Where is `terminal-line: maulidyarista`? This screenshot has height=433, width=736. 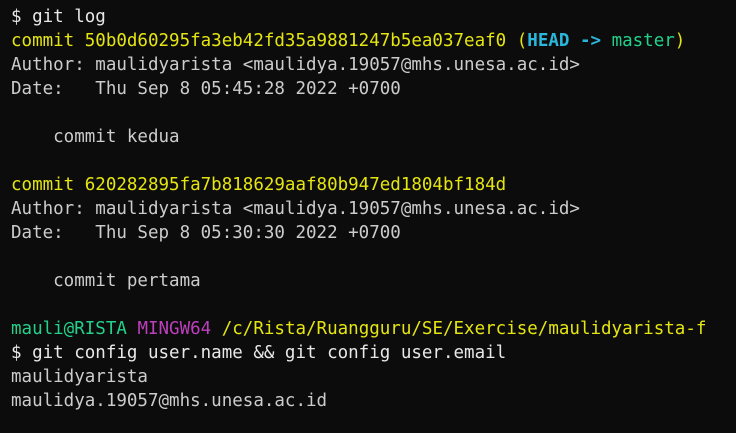 terminal-line: maulidyarista is located at coordinates (79, 377).